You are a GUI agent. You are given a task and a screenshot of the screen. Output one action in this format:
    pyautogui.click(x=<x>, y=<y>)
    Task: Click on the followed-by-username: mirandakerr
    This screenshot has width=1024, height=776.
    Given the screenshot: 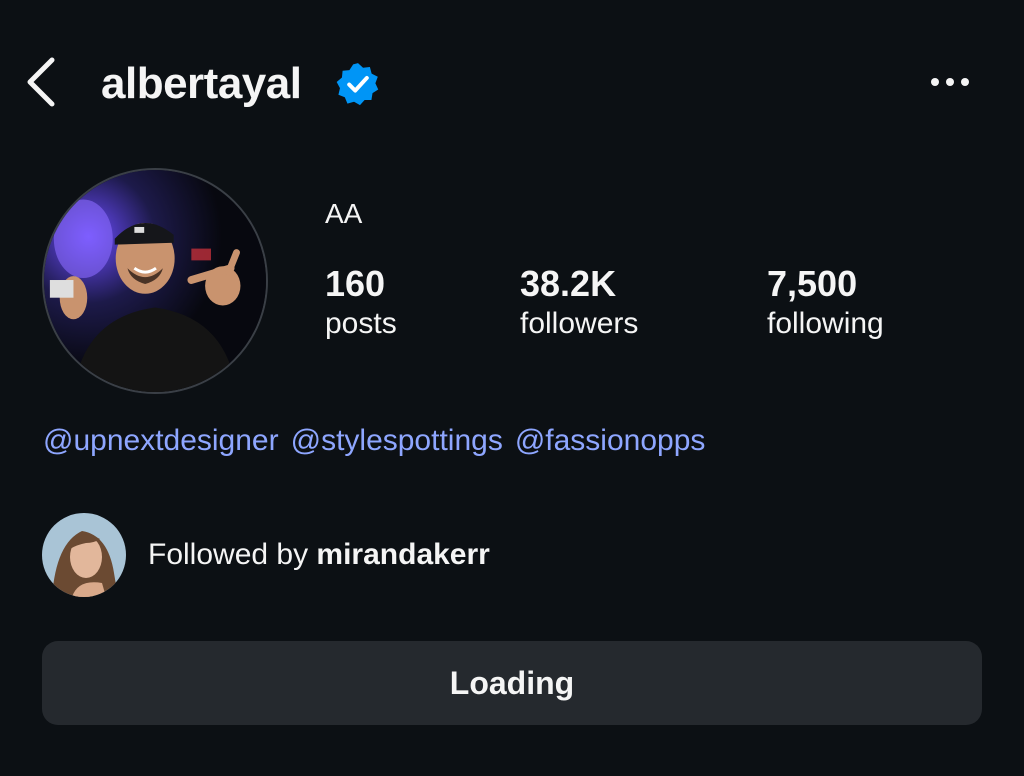 What is the action you would take?
    pyautogui.click(x=403, y=554)
    